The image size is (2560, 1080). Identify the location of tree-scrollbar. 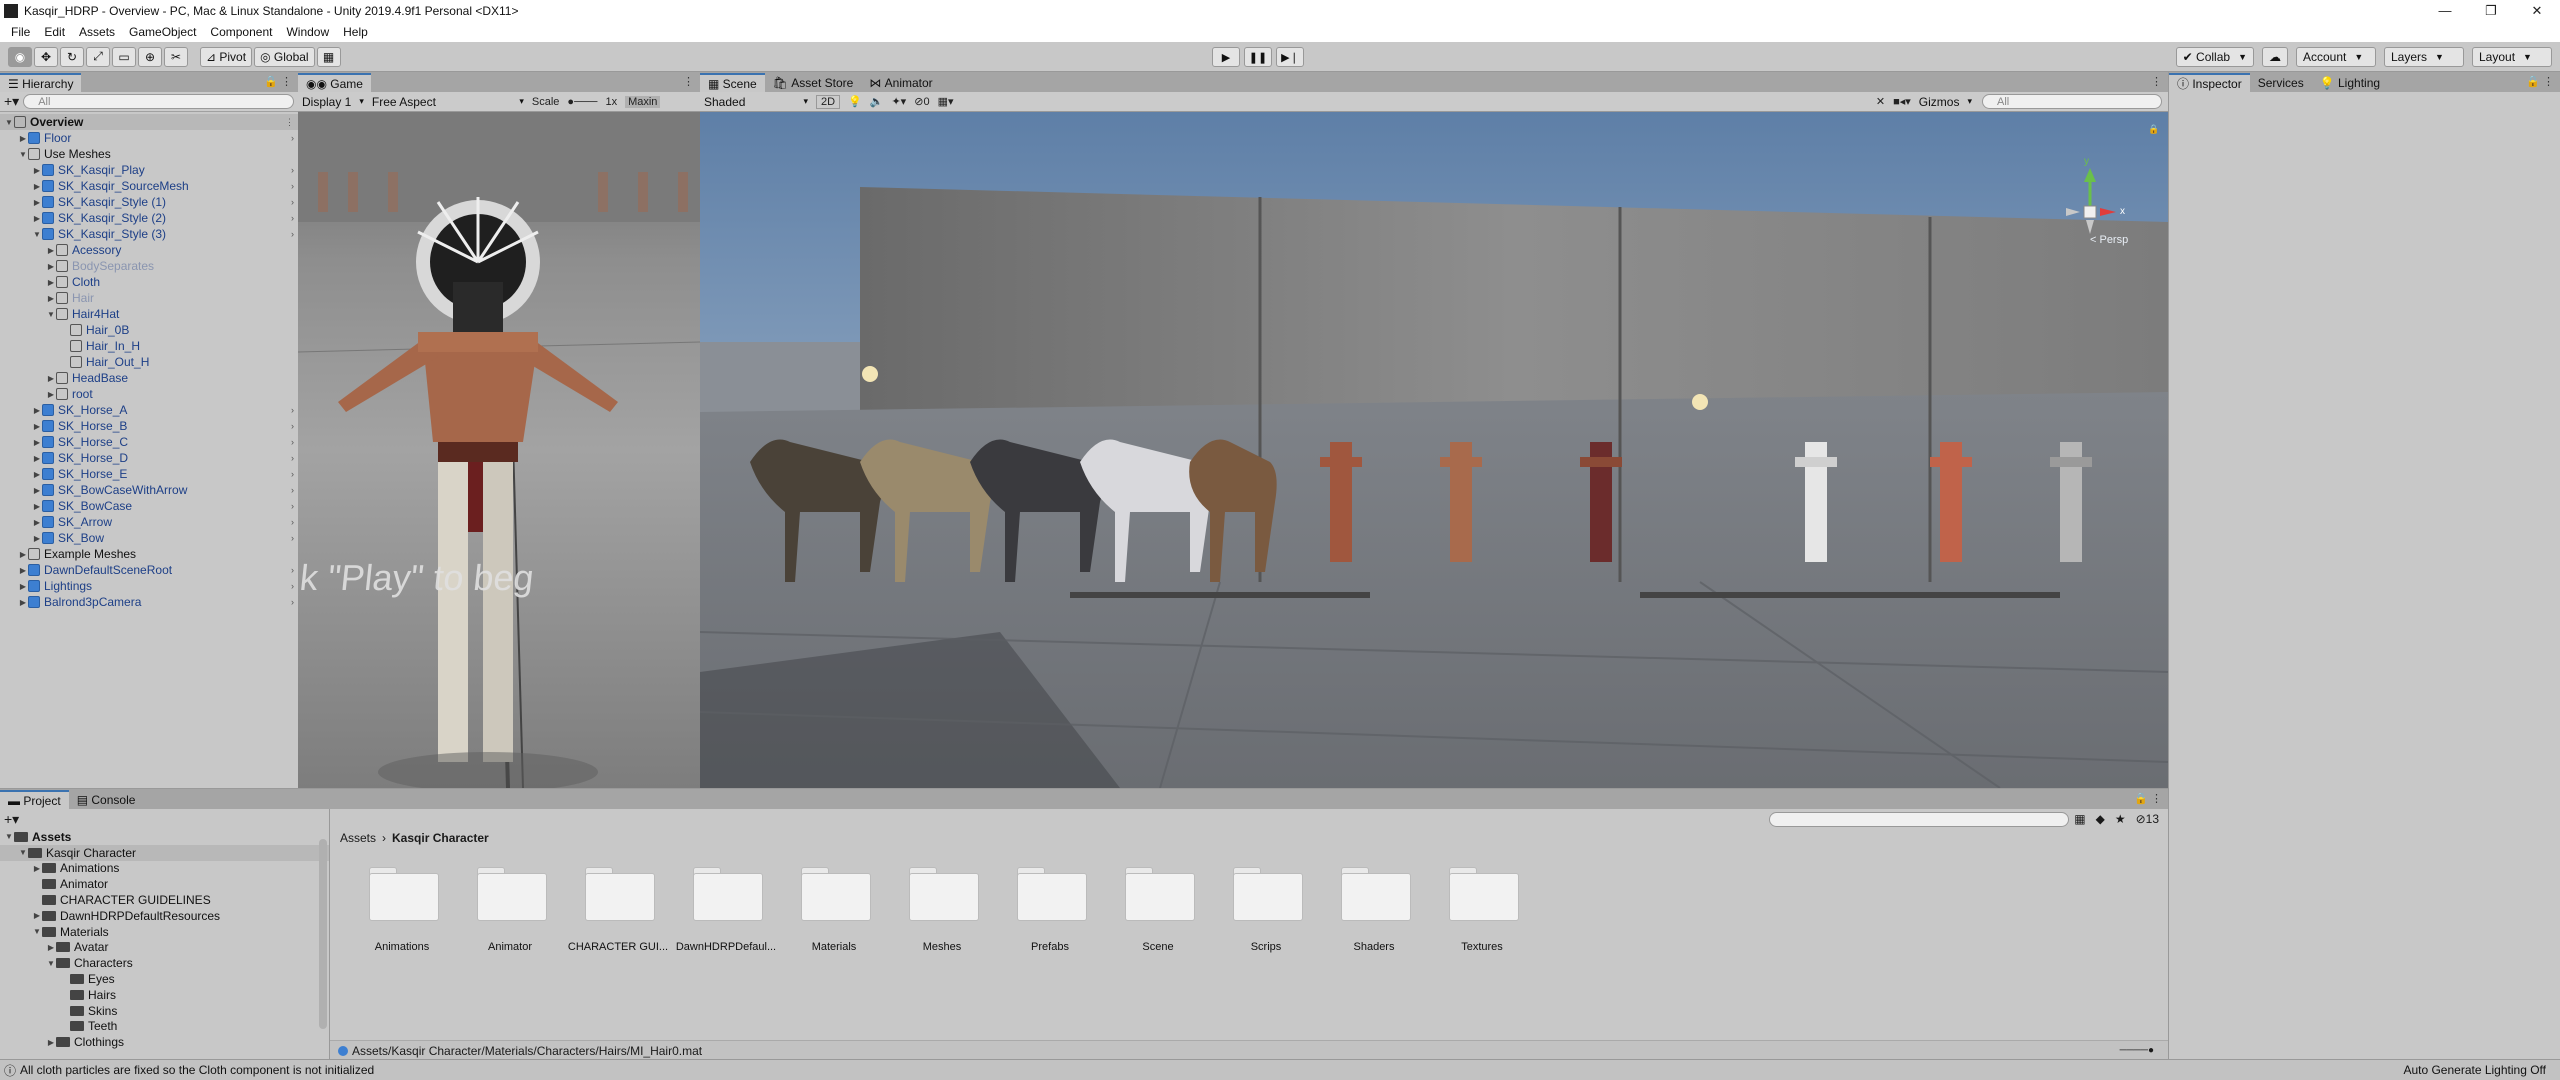
(323, 934).